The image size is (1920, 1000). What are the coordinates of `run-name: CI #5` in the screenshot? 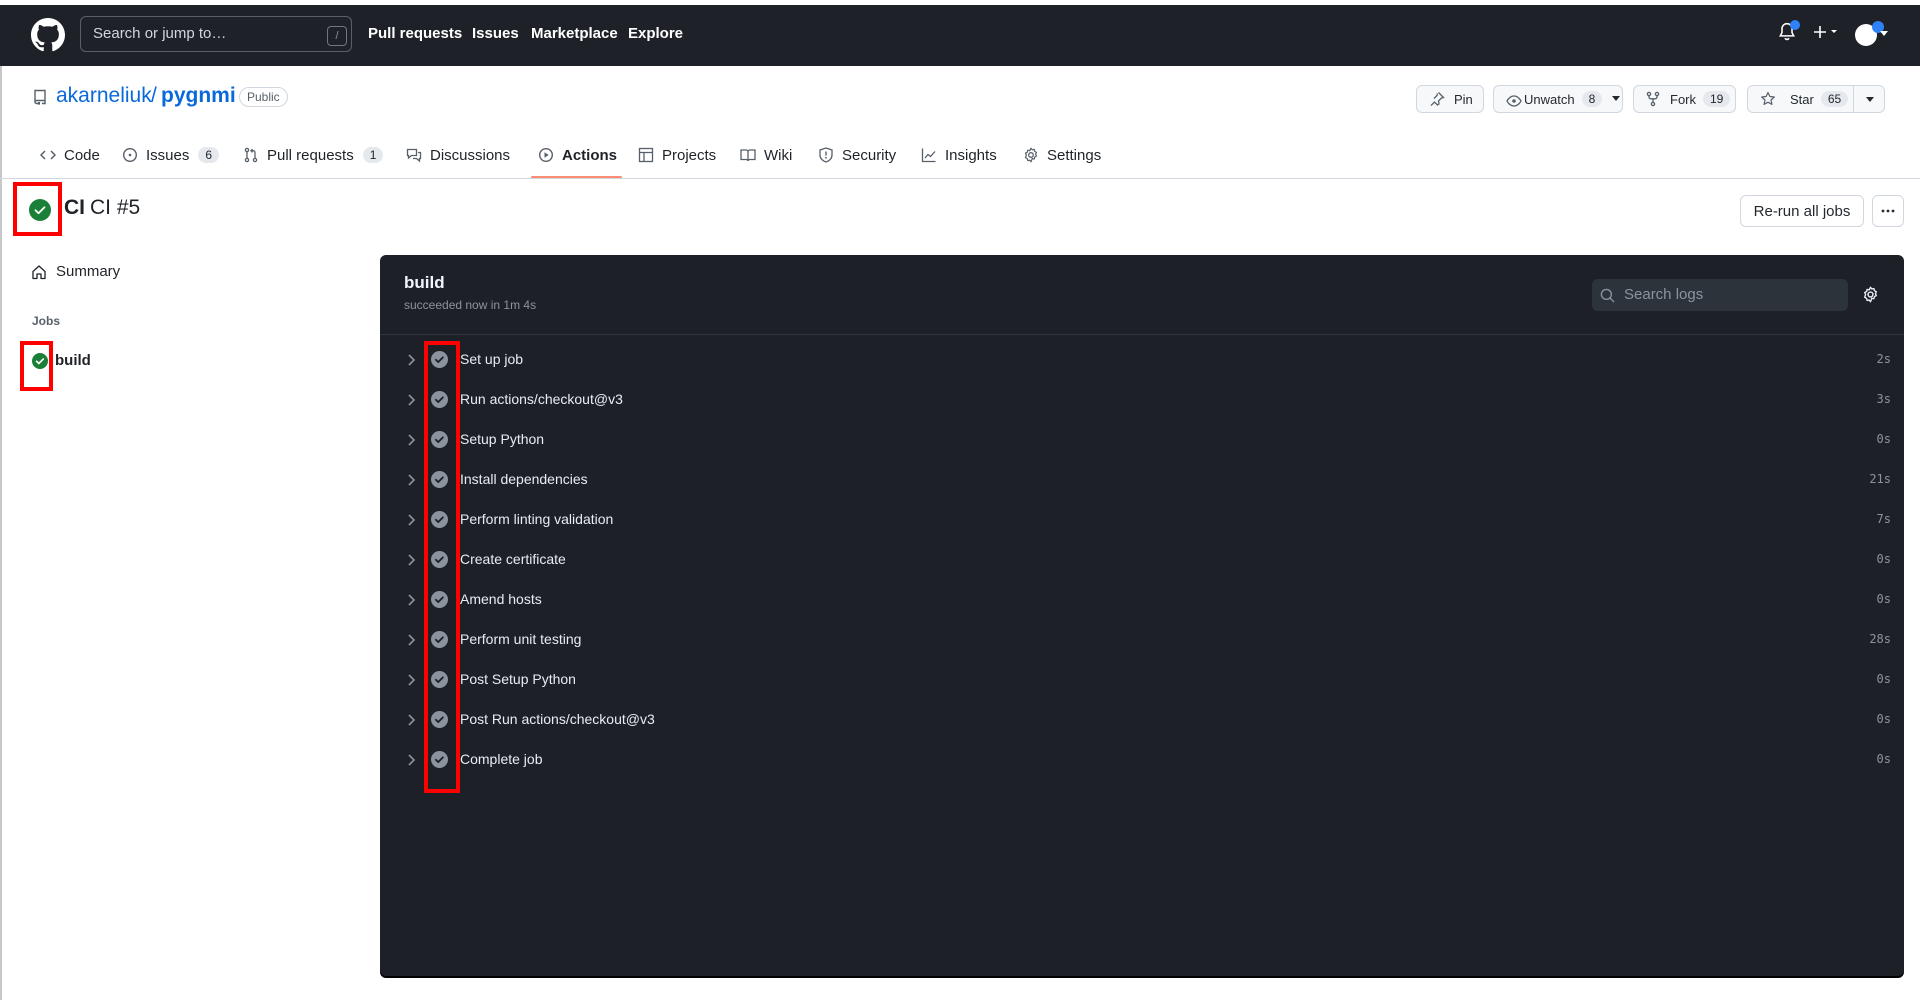 It's located at (115, 207).